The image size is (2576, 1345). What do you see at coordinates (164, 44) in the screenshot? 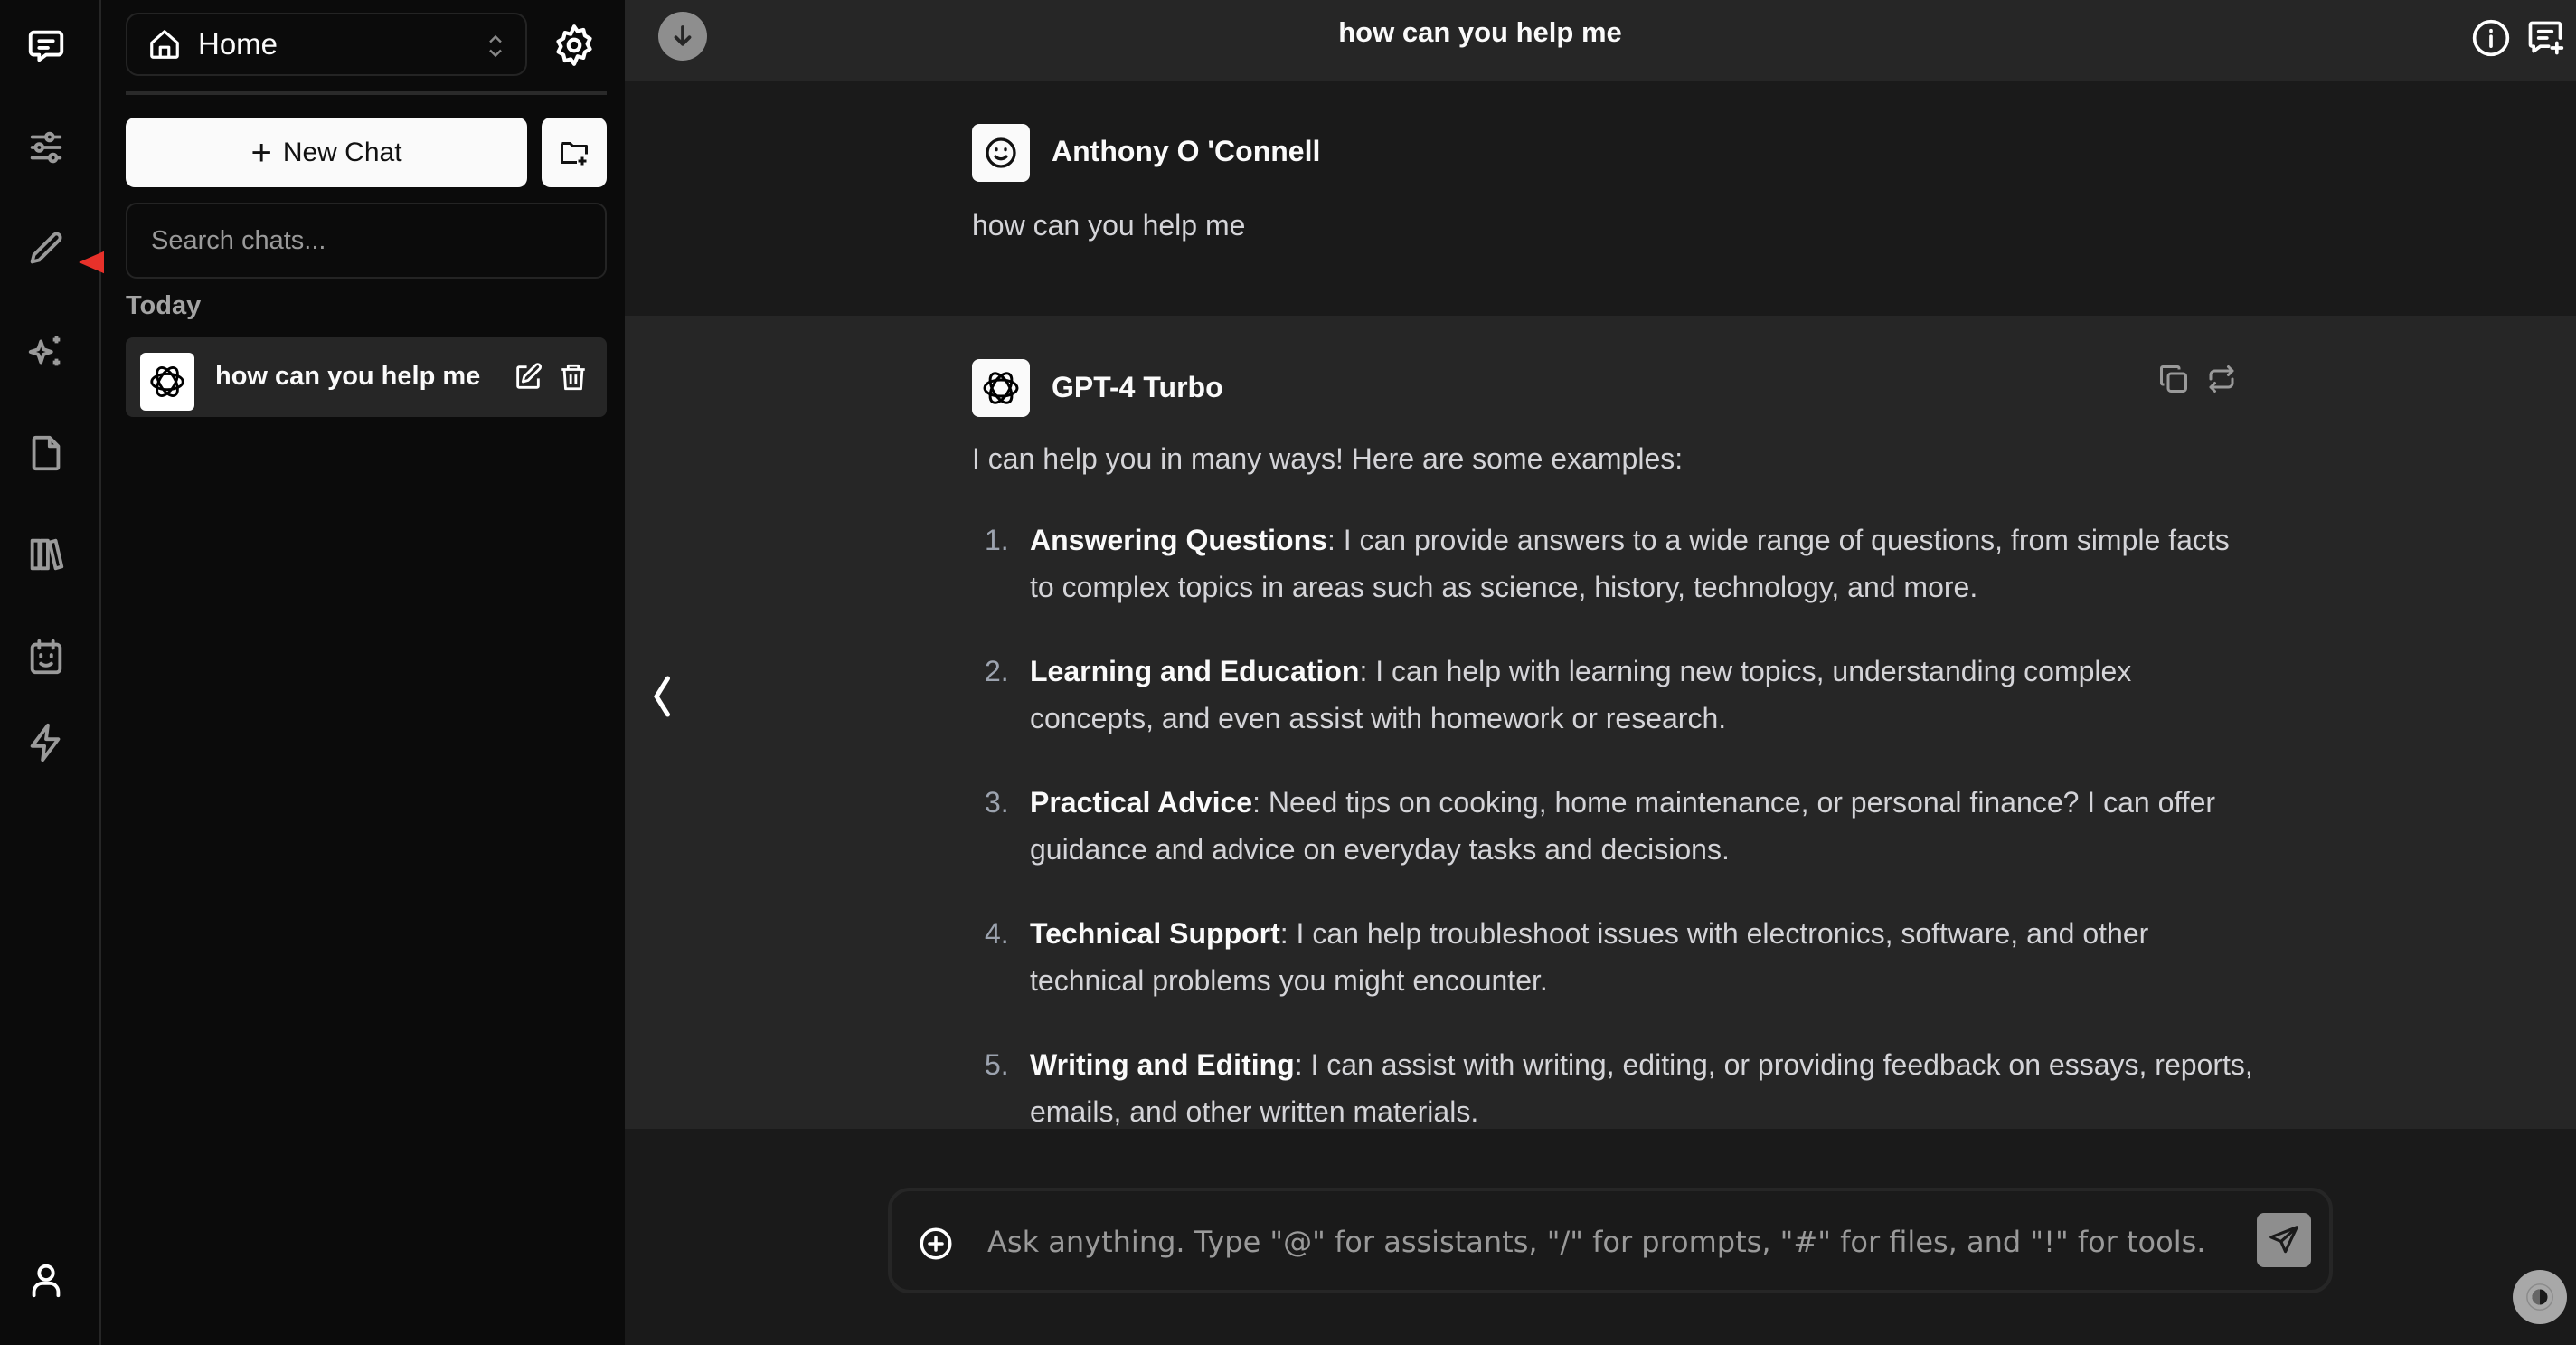
I see `home-icon` at bounding box center [164, 44].